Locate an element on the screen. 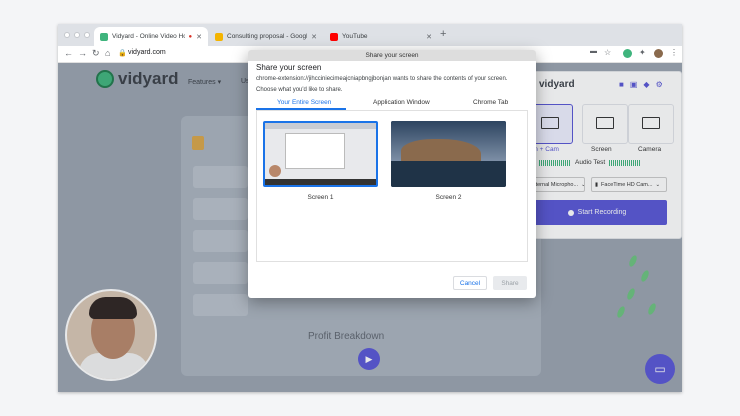  share-button: Share is located at coordinates (510, 283).